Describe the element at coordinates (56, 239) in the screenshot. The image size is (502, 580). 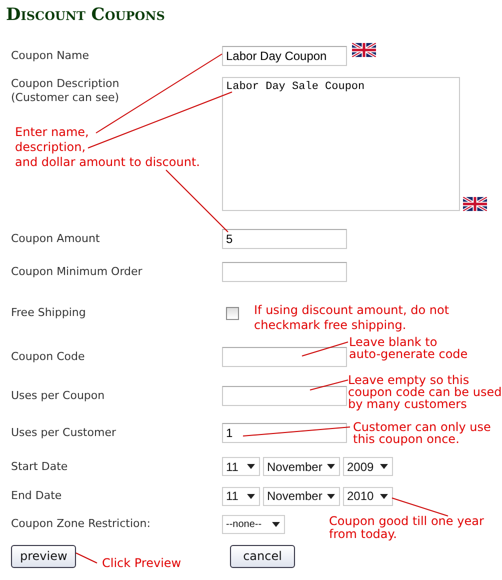
I see `field-label: Coupon Amount` at that location.